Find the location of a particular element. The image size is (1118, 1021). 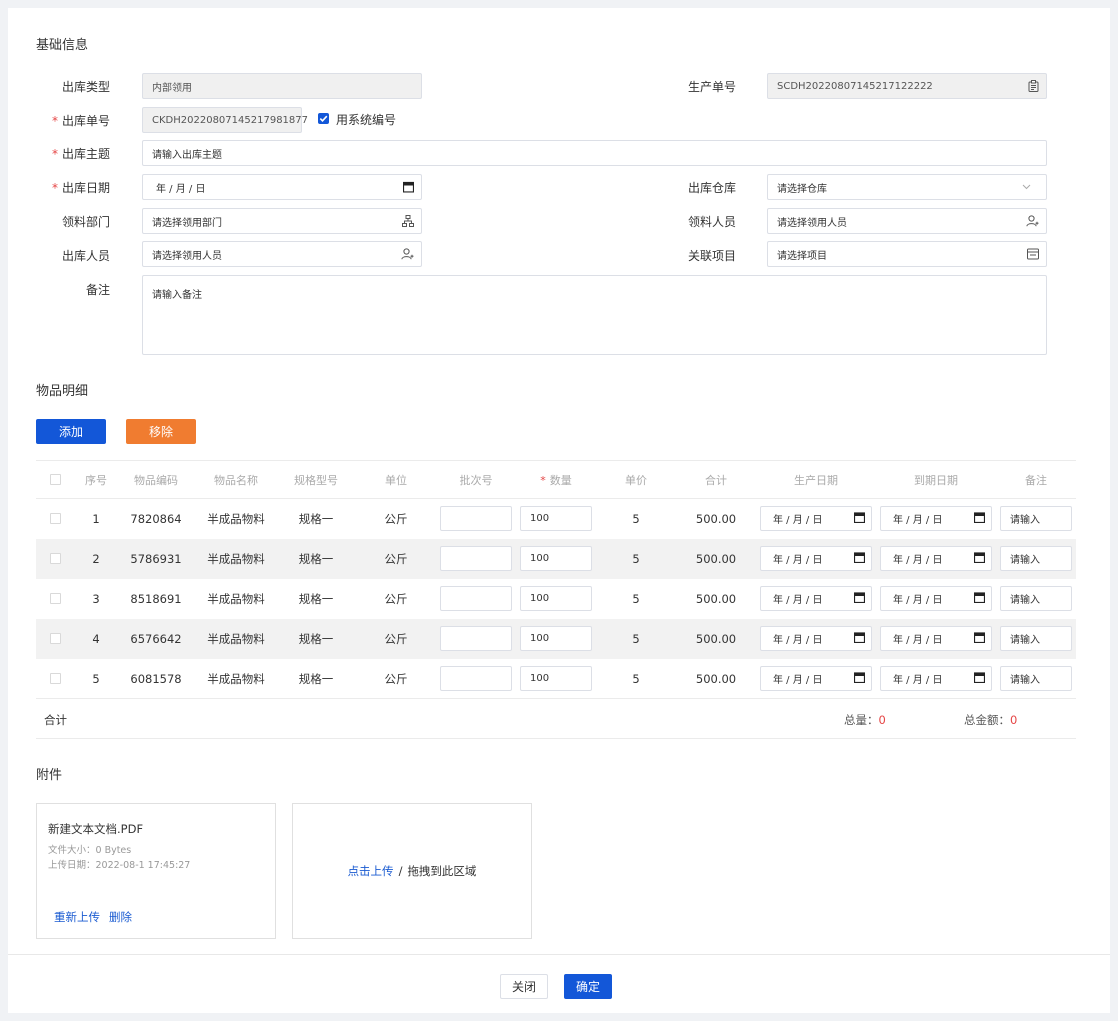

org-tree-icon is located at coordinates (408, 221).